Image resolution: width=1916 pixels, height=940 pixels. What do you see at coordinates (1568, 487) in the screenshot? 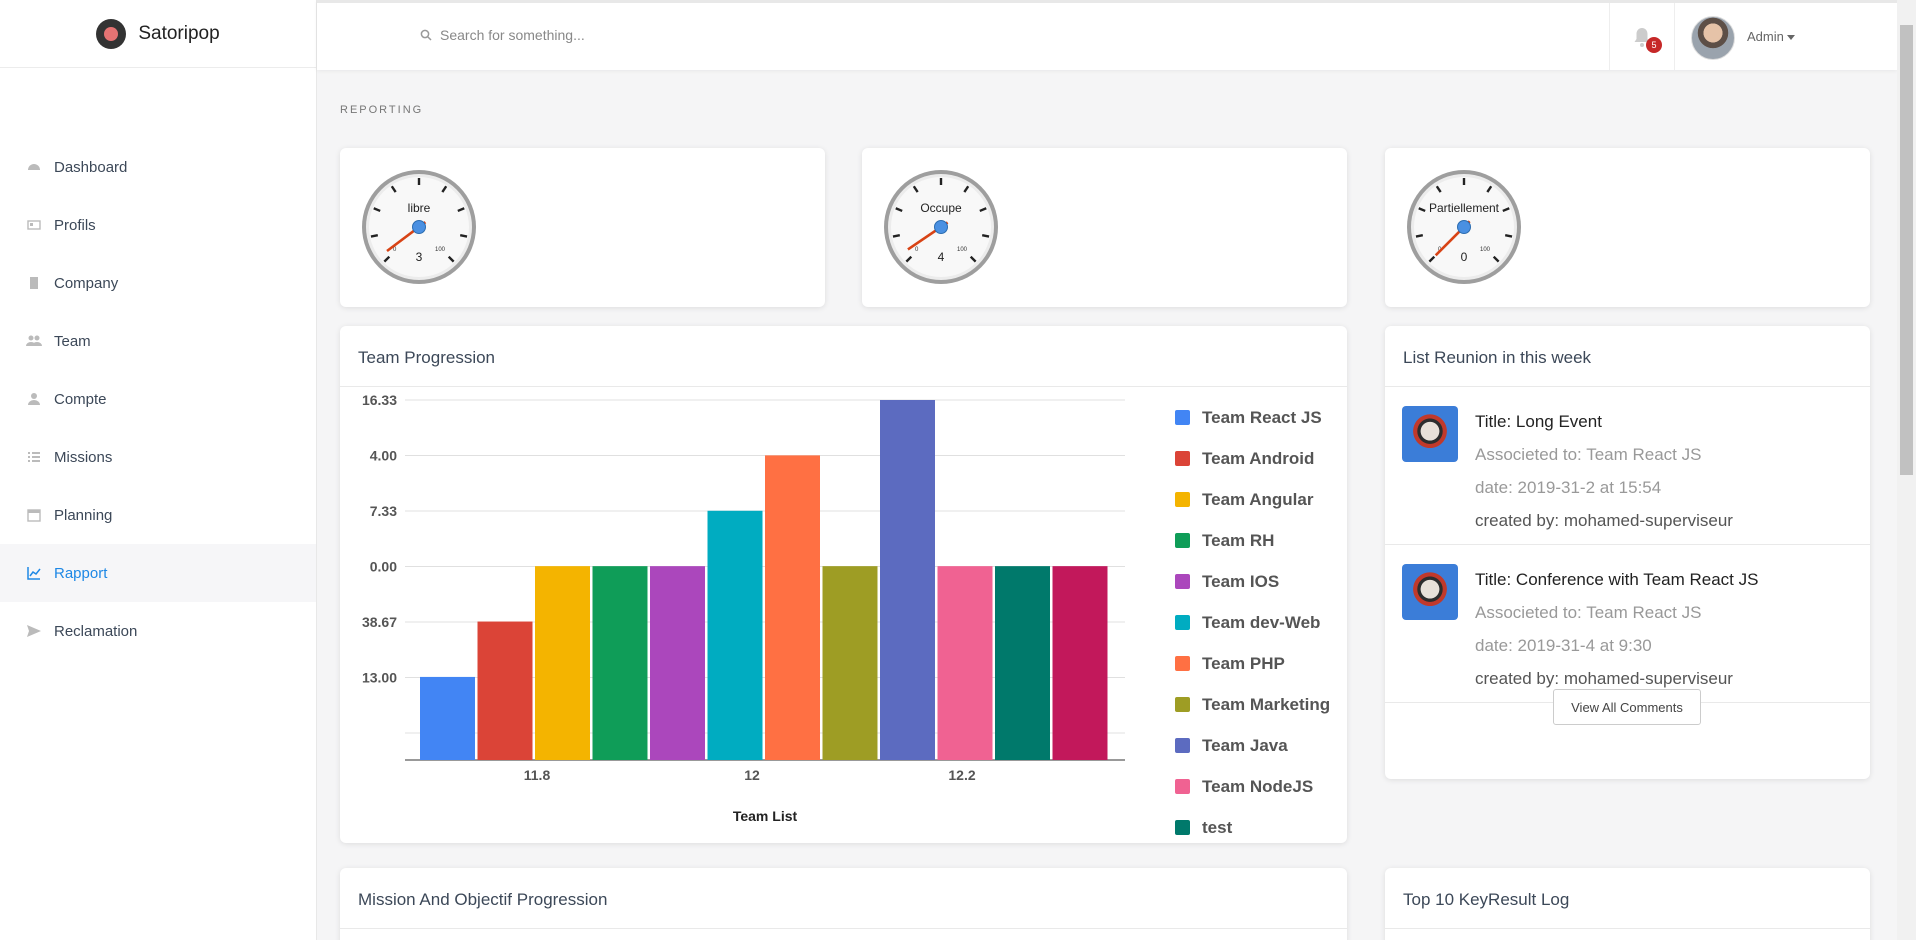
I see `reunion-date: date: 2019-31-2 at 15:54` at bounding box center [1568, 487].